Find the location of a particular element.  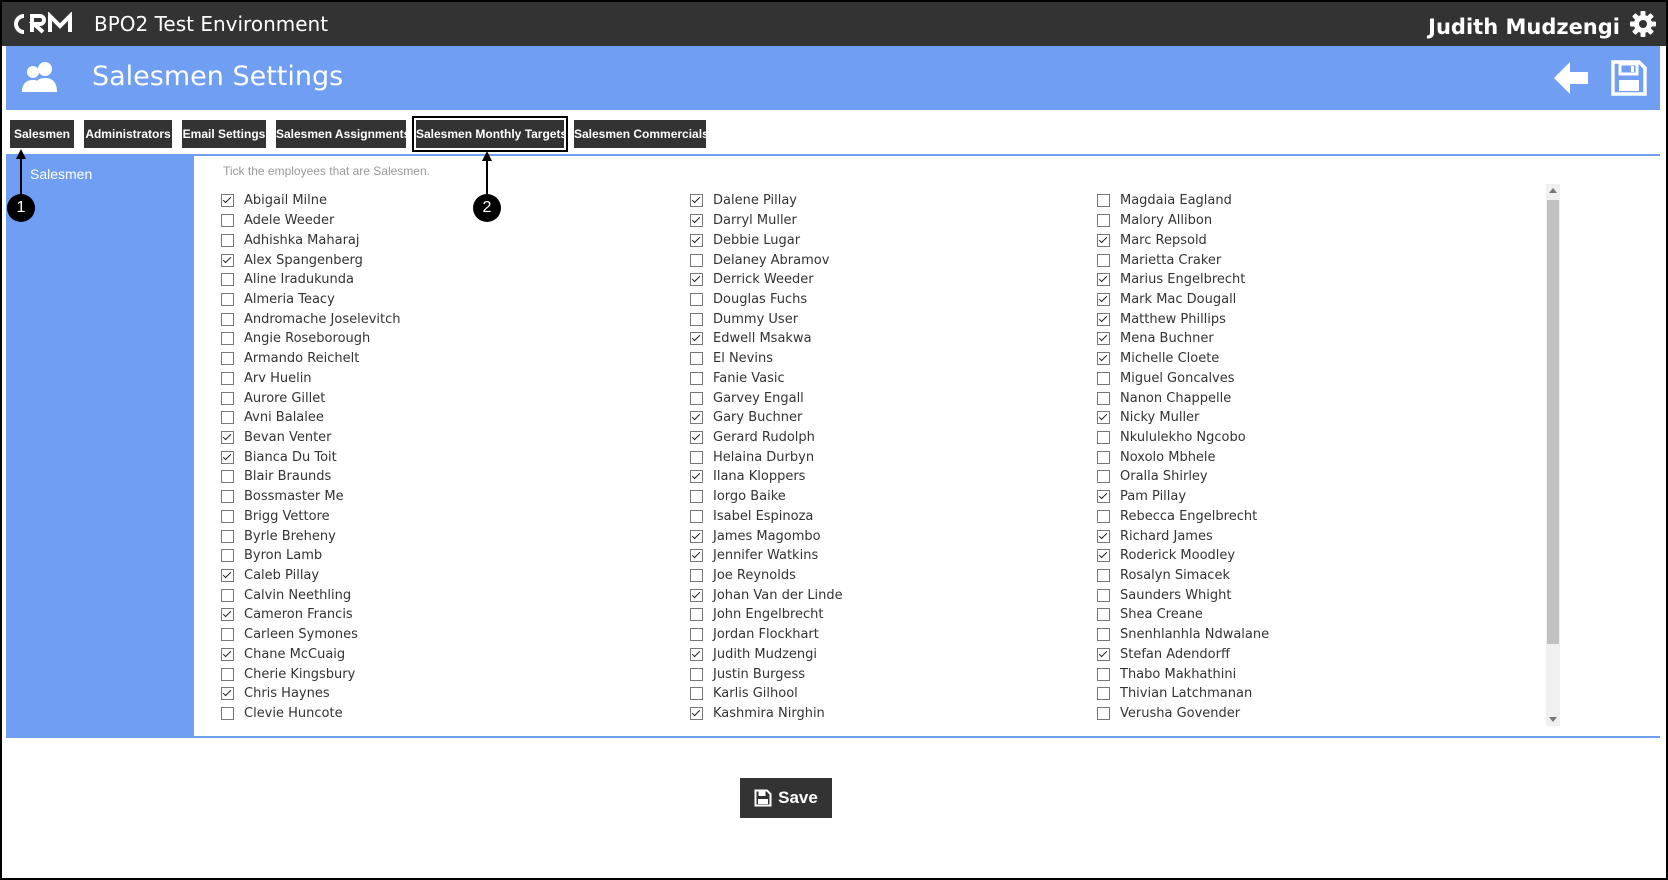

employee-row: Calvin Neethling is located at coordinates (311, 595).